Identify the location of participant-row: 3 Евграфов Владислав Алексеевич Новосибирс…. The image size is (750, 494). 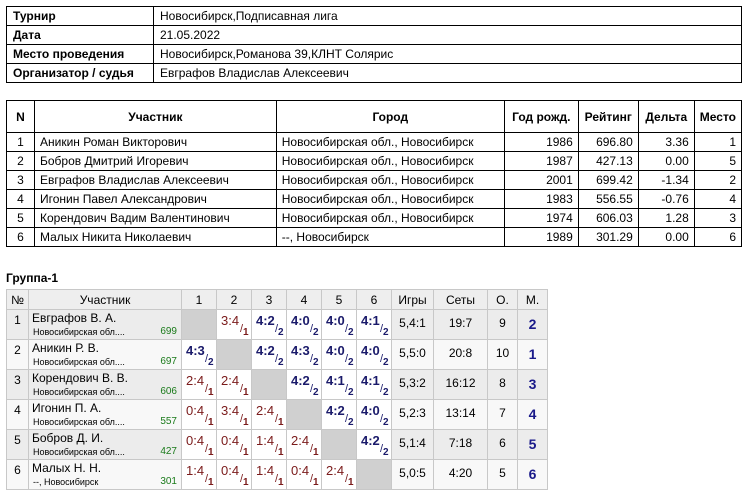
(374, 180).